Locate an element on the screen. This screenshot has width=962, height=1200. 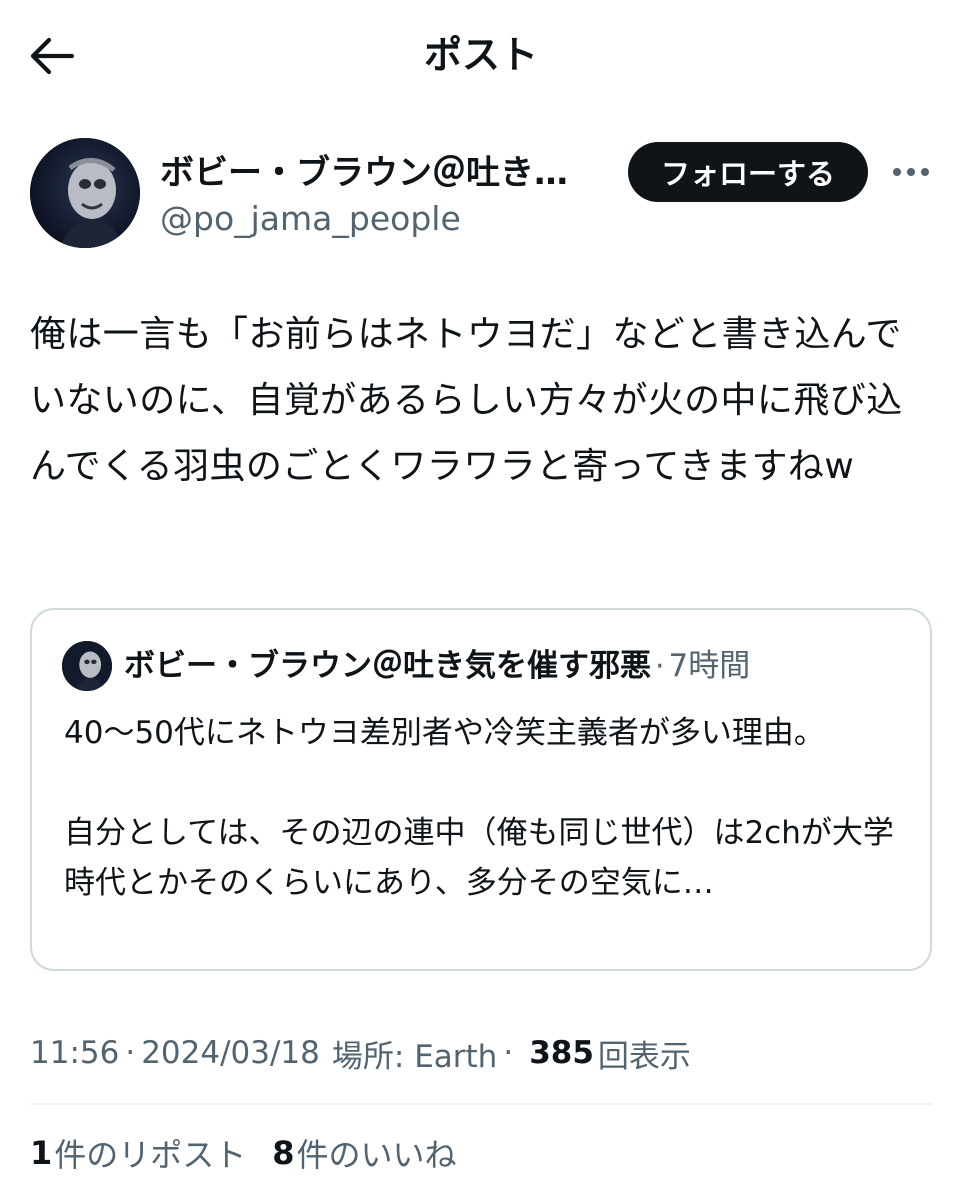
quoted-post-header: ボビー・ブラウン＠吐き気を催す邪悪 · 7時間 is located at coordinates (406, 666).